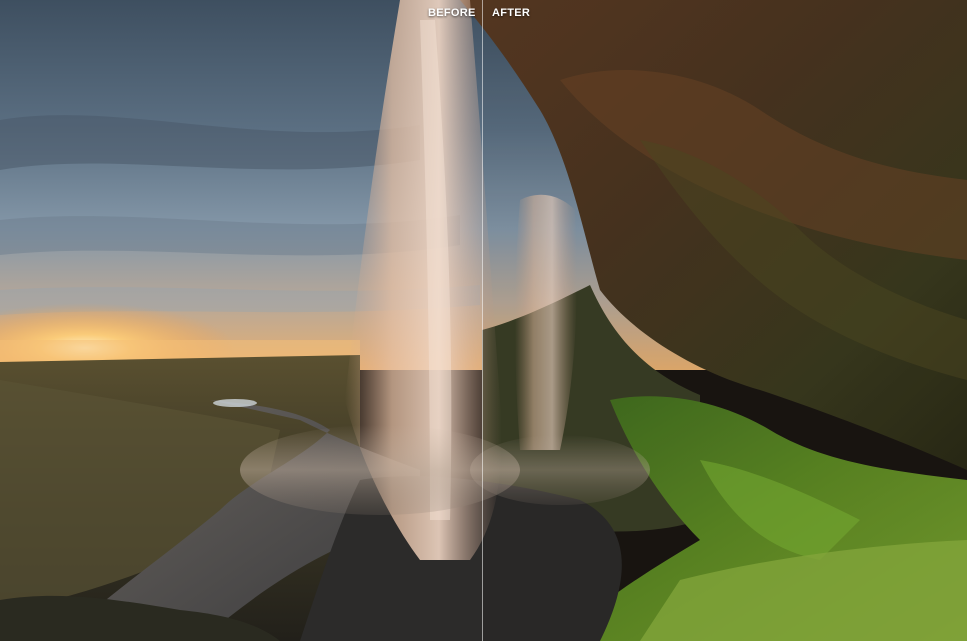 The height and width of the screenshot is (641, 967). I want to click on before-label: BEFORE, so click(452, 13).